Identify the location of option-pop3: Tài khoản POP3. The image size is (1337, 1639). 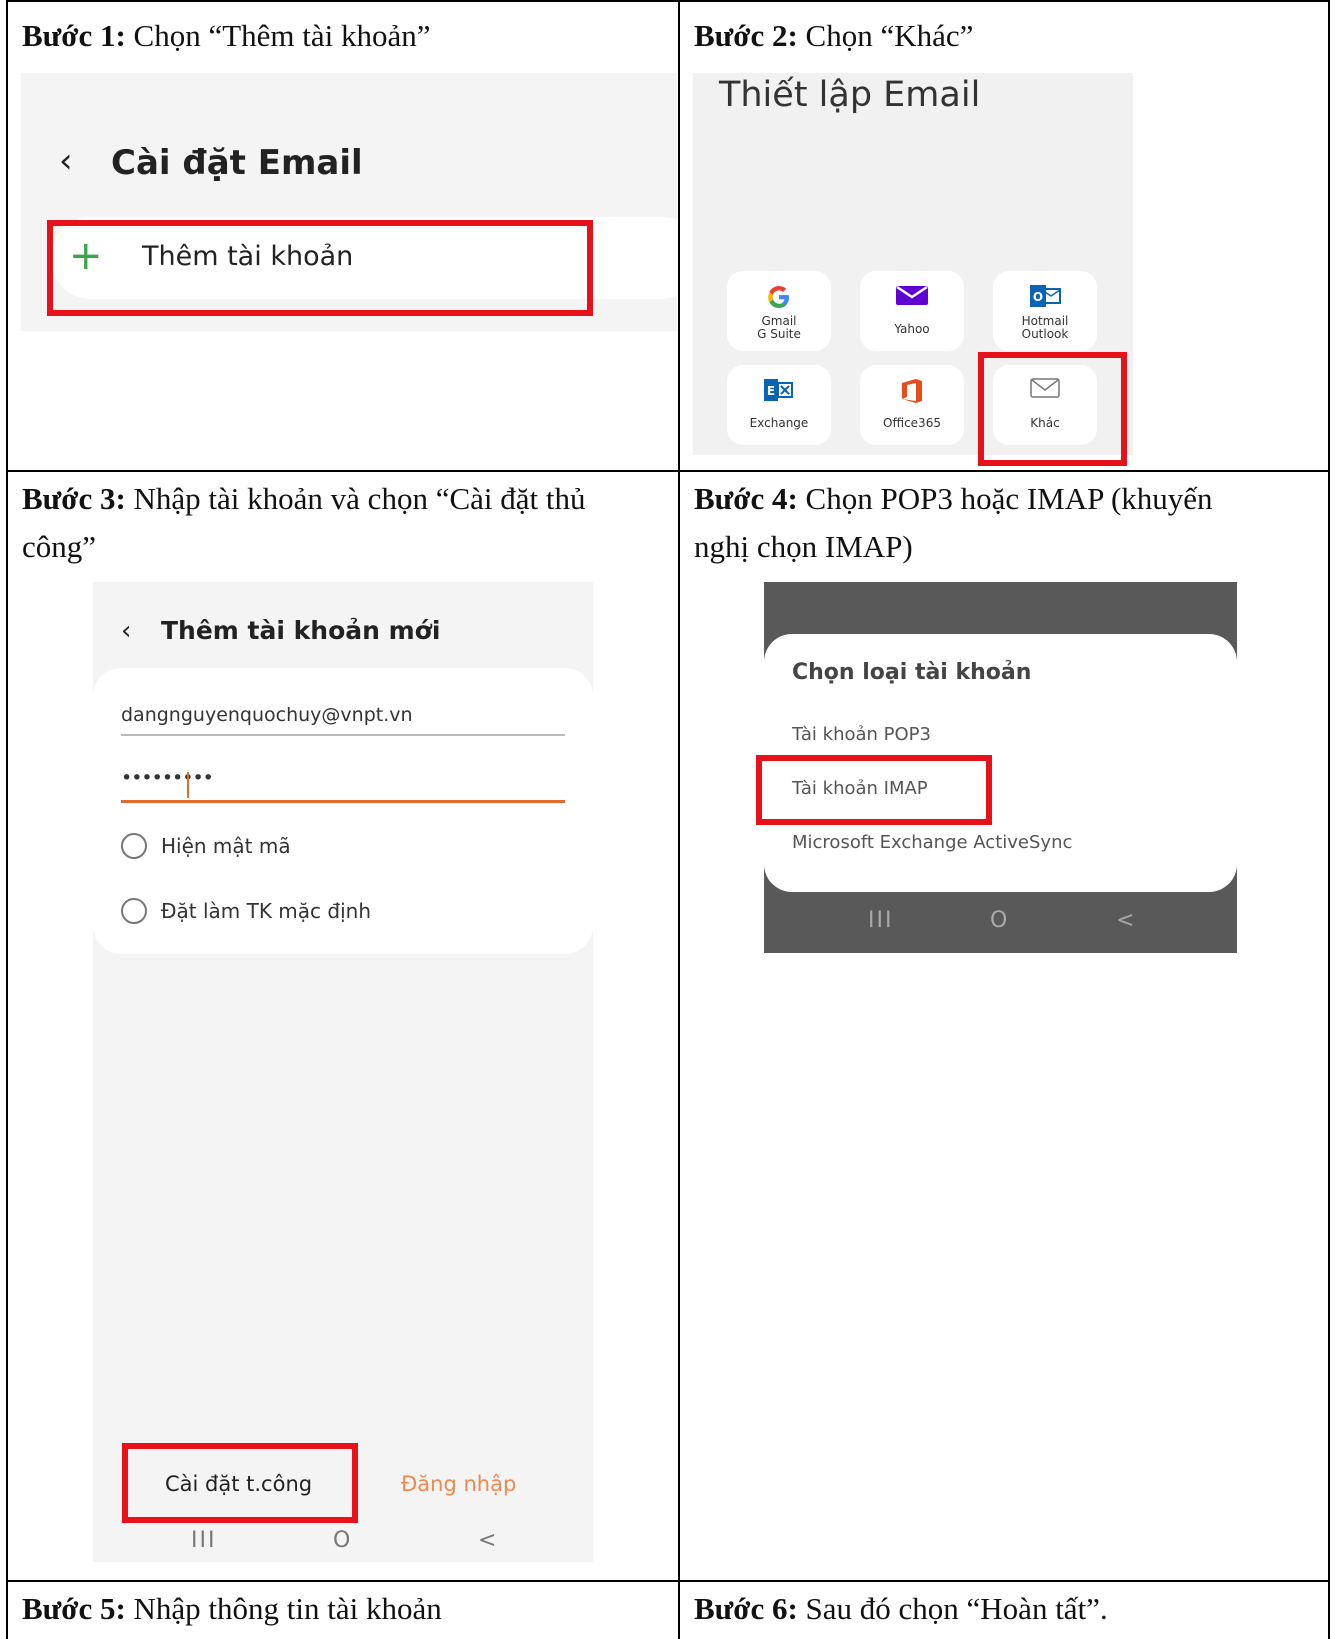
(861, 734).